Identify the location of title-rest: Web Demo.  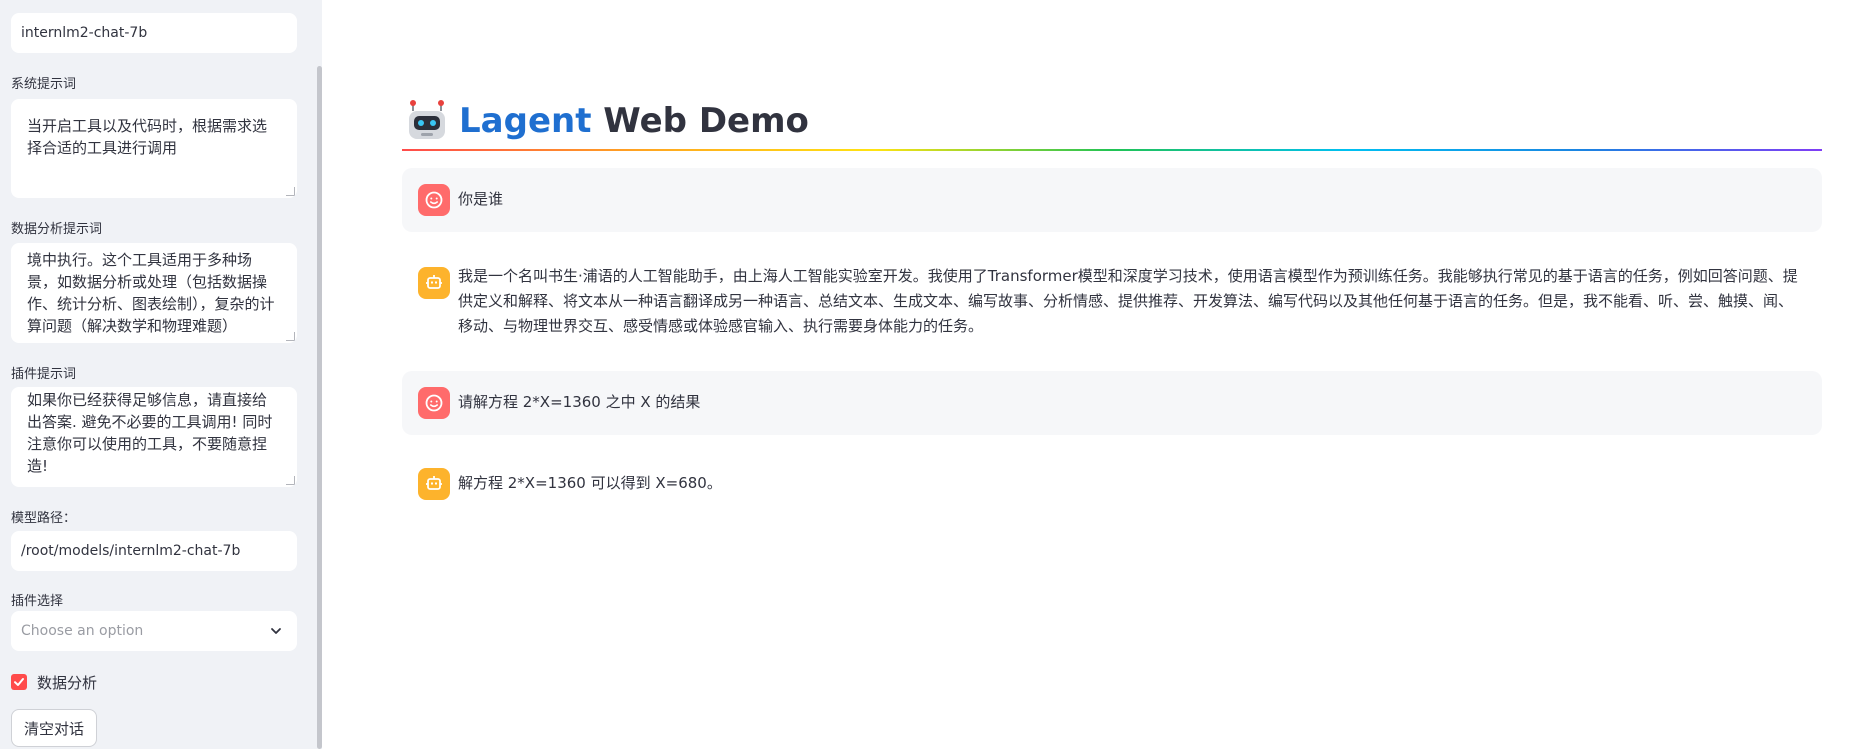
(700, 121).